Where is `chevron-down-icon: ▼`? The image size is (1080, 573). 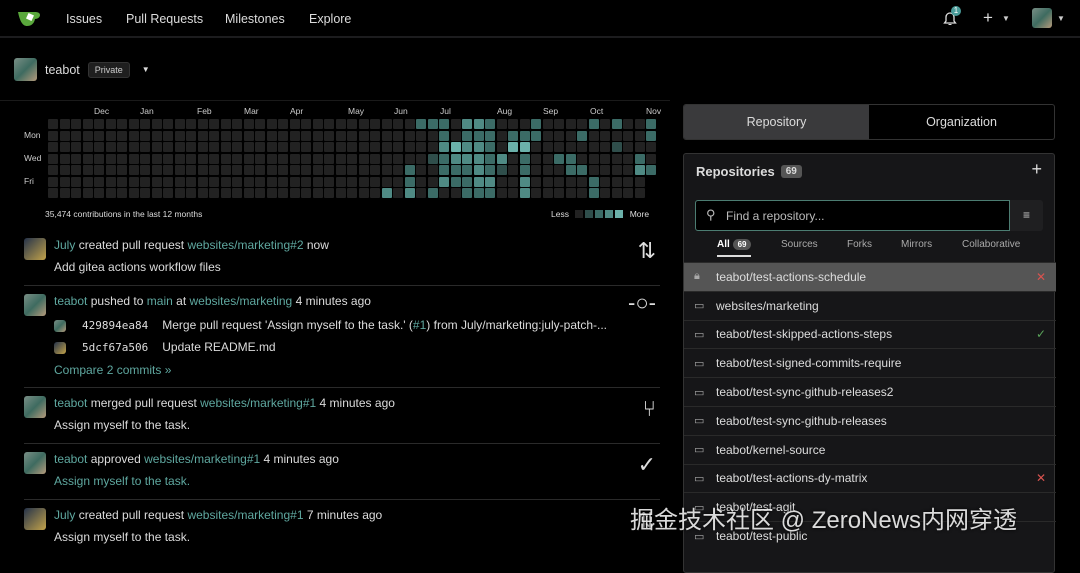
chevron-down-icon: ▼ is located at coordinates (1061, 18).